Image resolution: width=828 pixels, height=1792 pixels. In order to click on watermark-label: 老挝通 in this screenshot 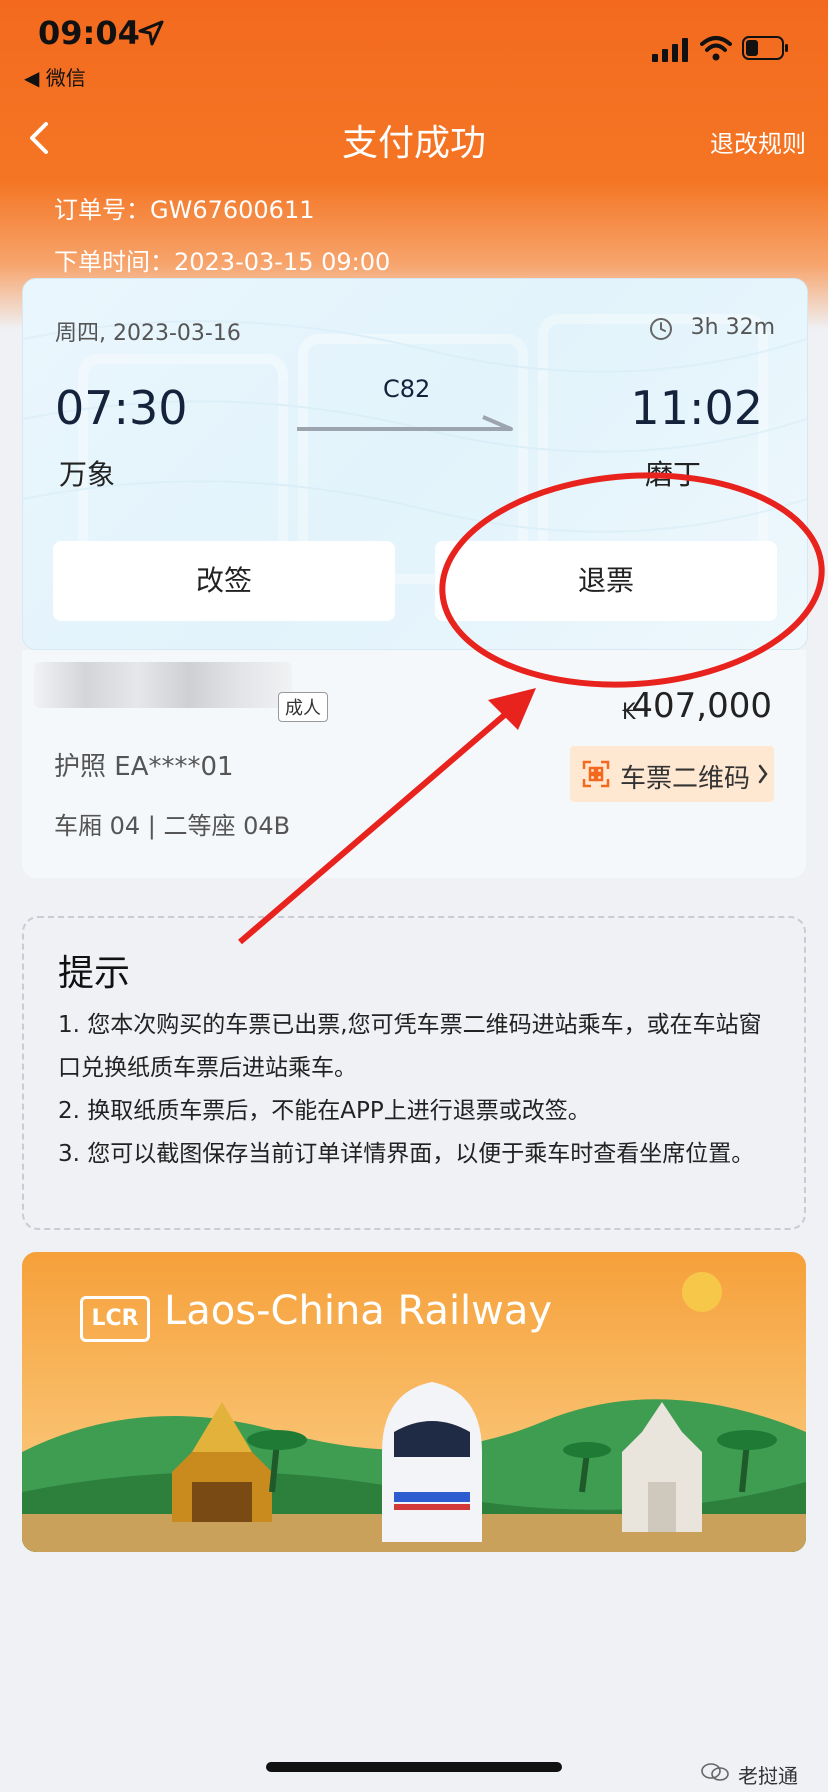, I will do `click(768, 1776)`.